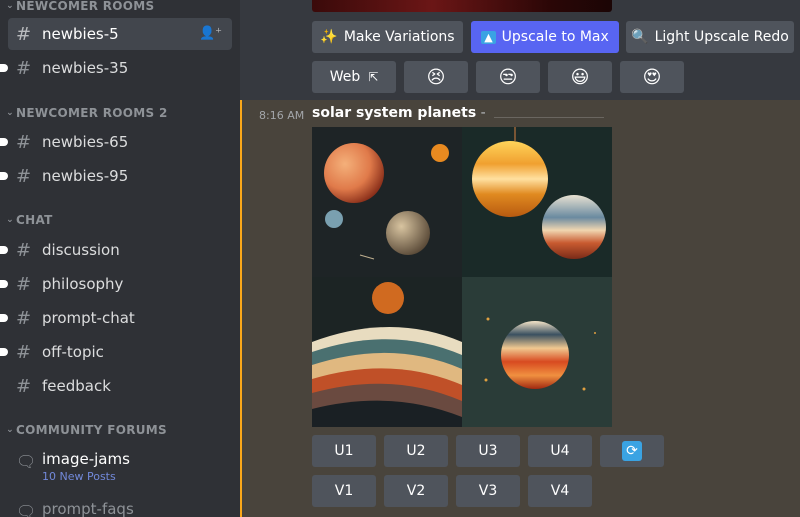 This screenshot has height=517, width=800. What do you see at coordinates (488, 451) in the screenshot?
I see `upscale-3-button: U3` at bounding box center [488, 451].